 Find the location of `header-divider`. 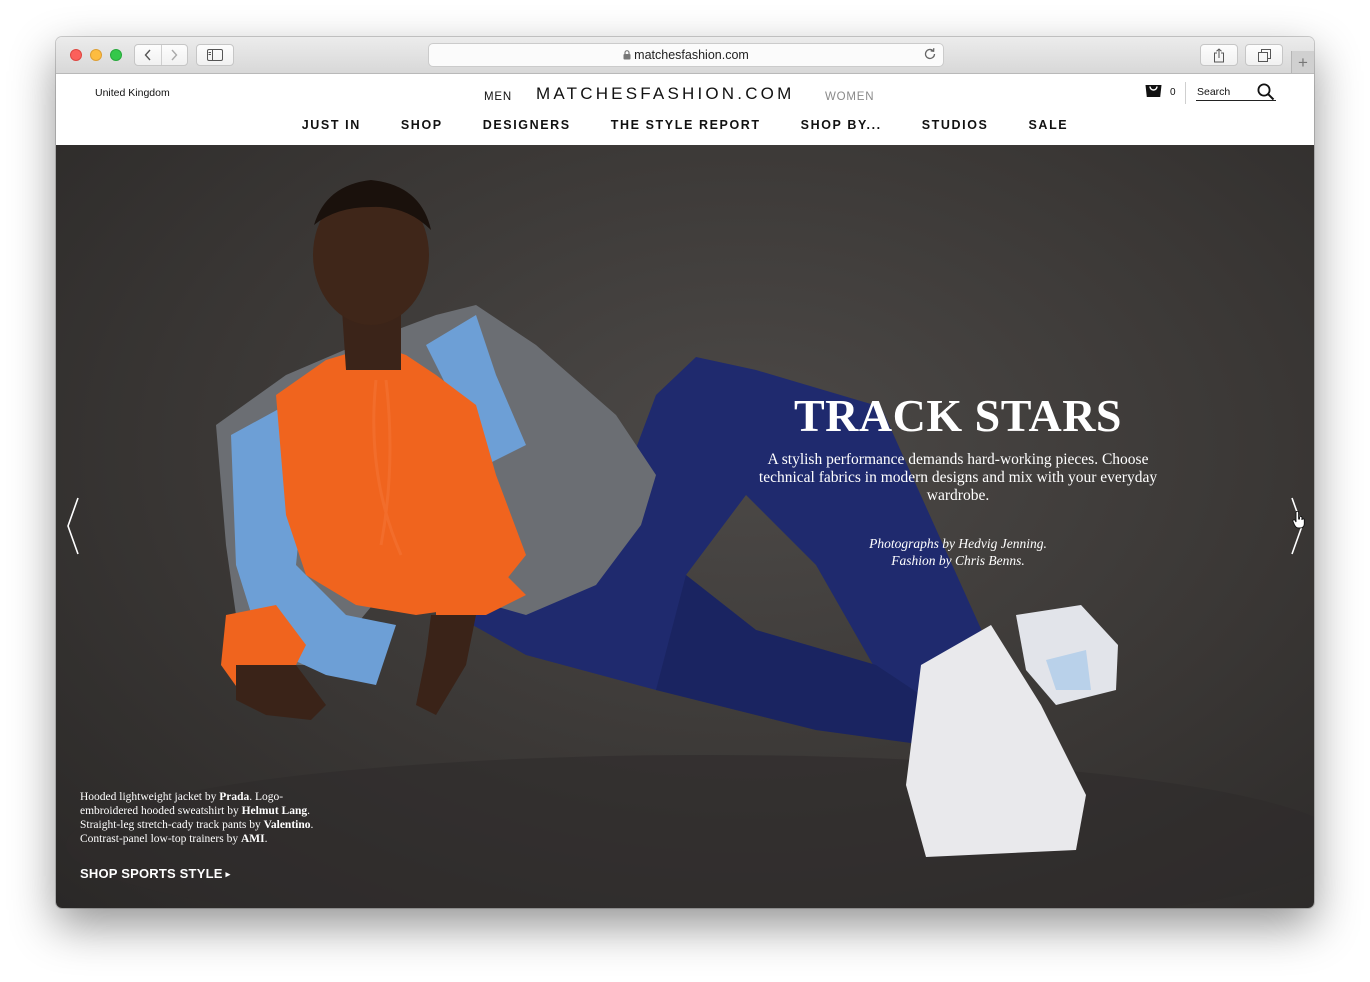

header-divider is located at coordinates (1185, 93).